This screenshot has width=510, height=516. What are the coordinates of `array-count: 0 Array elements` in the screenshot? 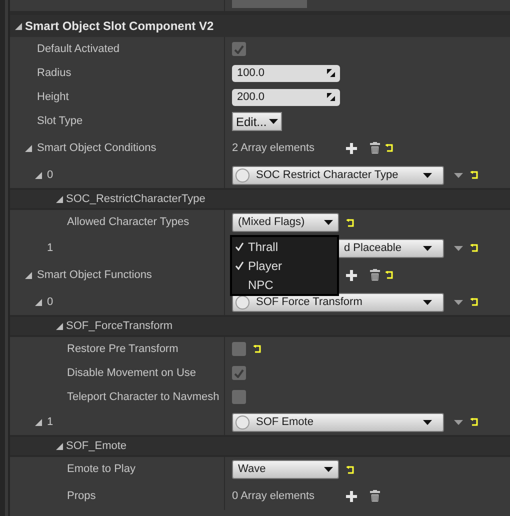 It's located at (274, 496).